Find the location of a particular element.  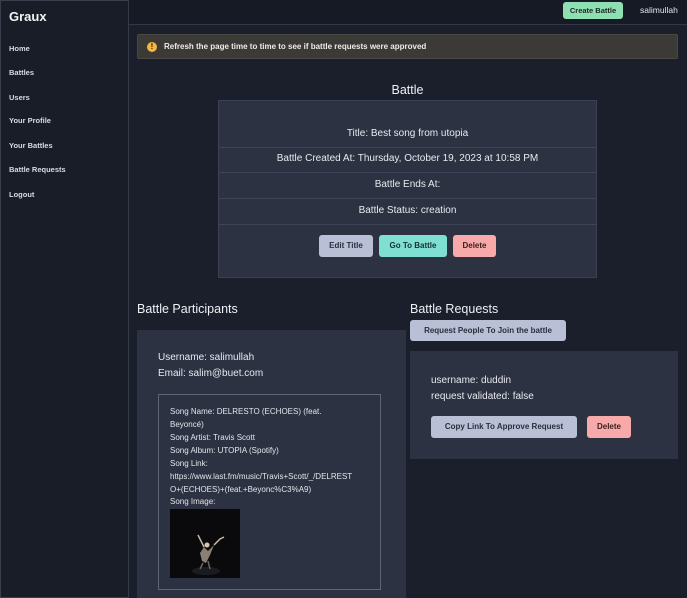

battle-title: Title: Best song from utopia is located at coordinates (407, 133).